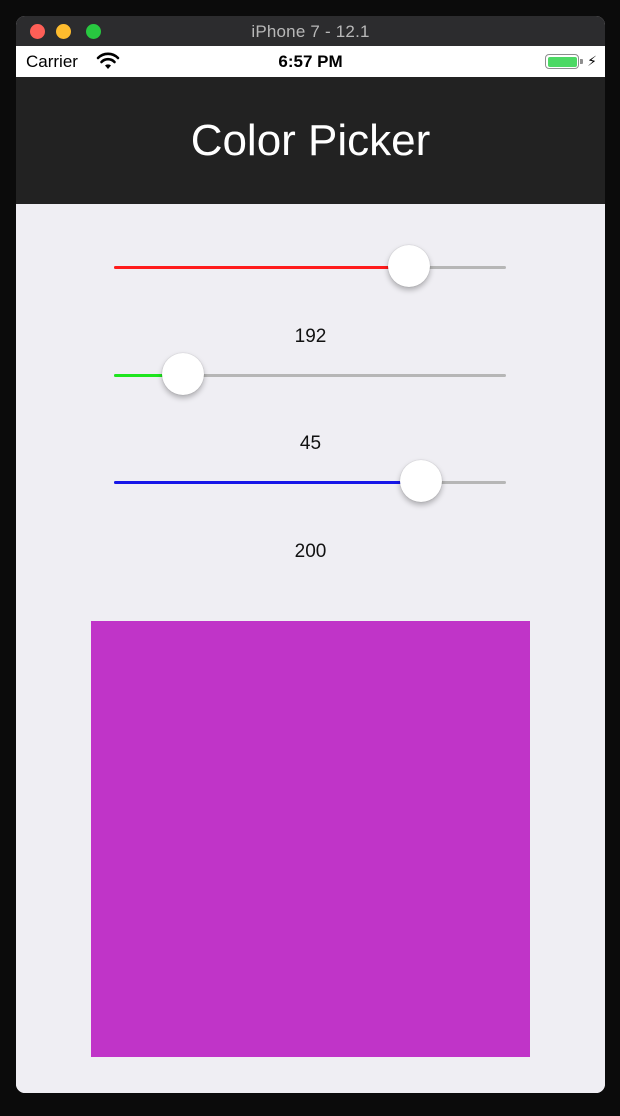 This screenshot has height=1116, width=620. I want to click on page-title: Color Picker, so click(310, 140).